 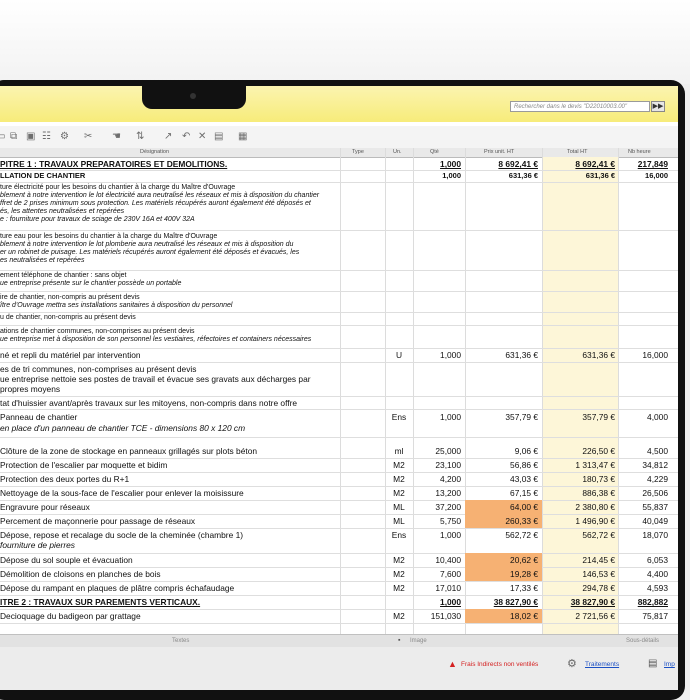 What do you see at coordinates (655, 493) in the screenshot?
I see `row-hours: 26,506` at bounding box center [655, 493].